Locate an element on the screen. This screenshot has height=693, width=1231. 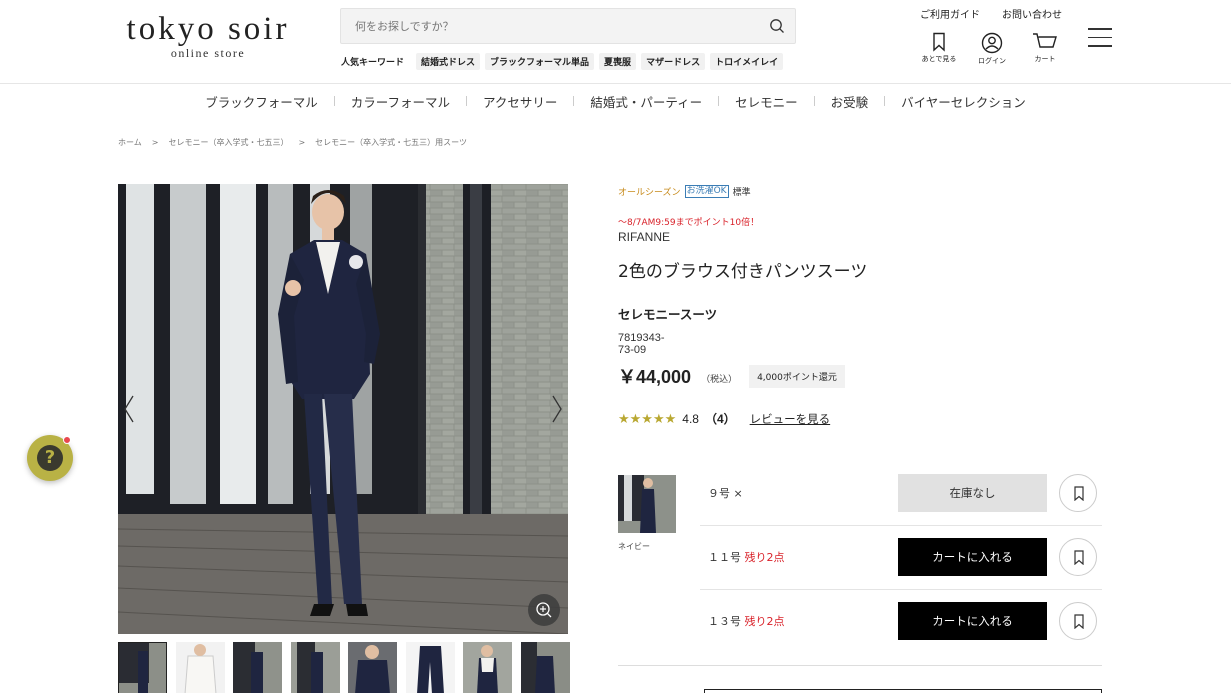
product-price: ￥44,000 is located at coordinates (655, 377).